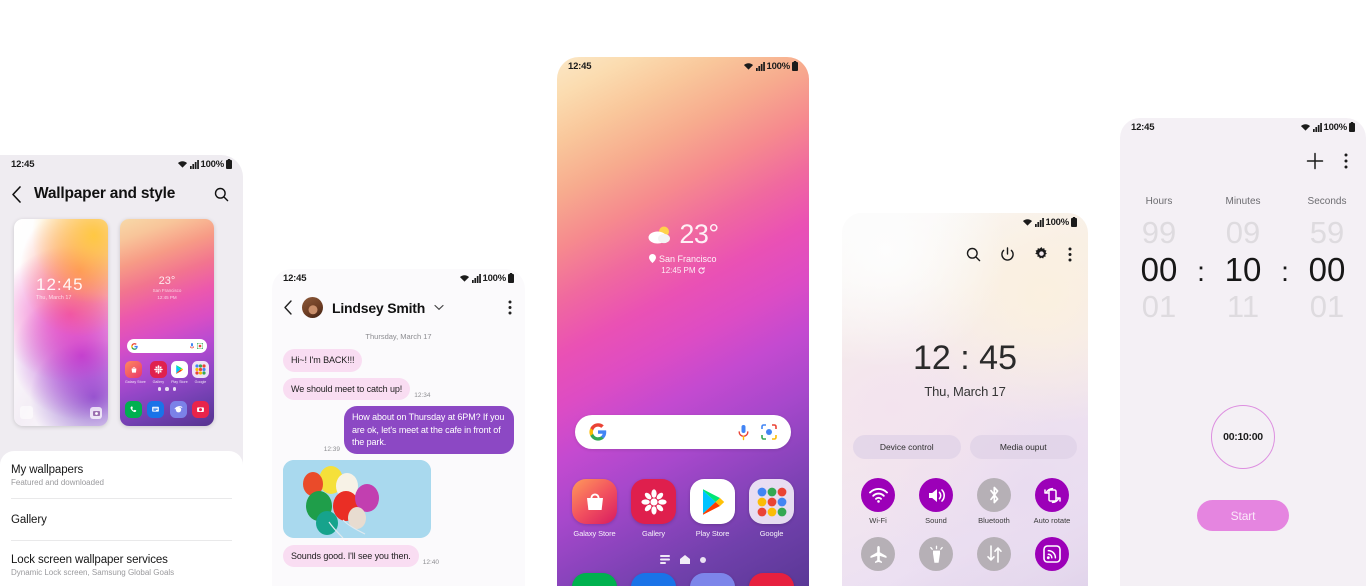  I want to click on device-control-chip: Device control, so click(907, 447).